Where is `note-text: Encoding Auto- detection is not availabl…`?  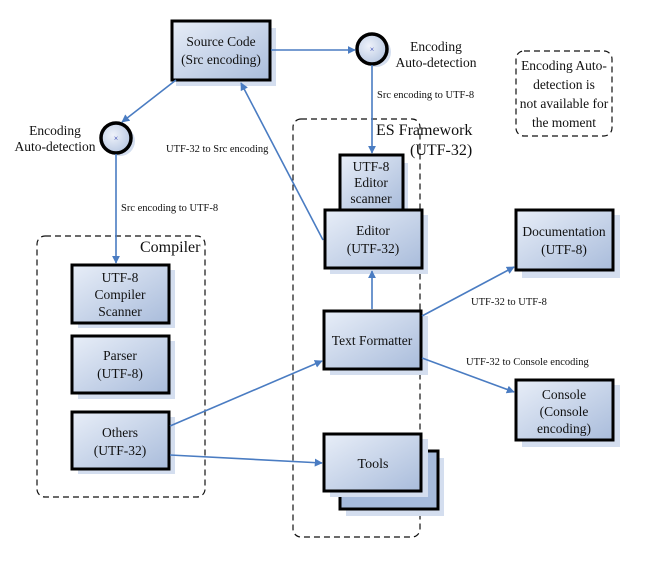 note-text: Encoding Auto- detection is not availabl… is located at coordinates (564, 94).